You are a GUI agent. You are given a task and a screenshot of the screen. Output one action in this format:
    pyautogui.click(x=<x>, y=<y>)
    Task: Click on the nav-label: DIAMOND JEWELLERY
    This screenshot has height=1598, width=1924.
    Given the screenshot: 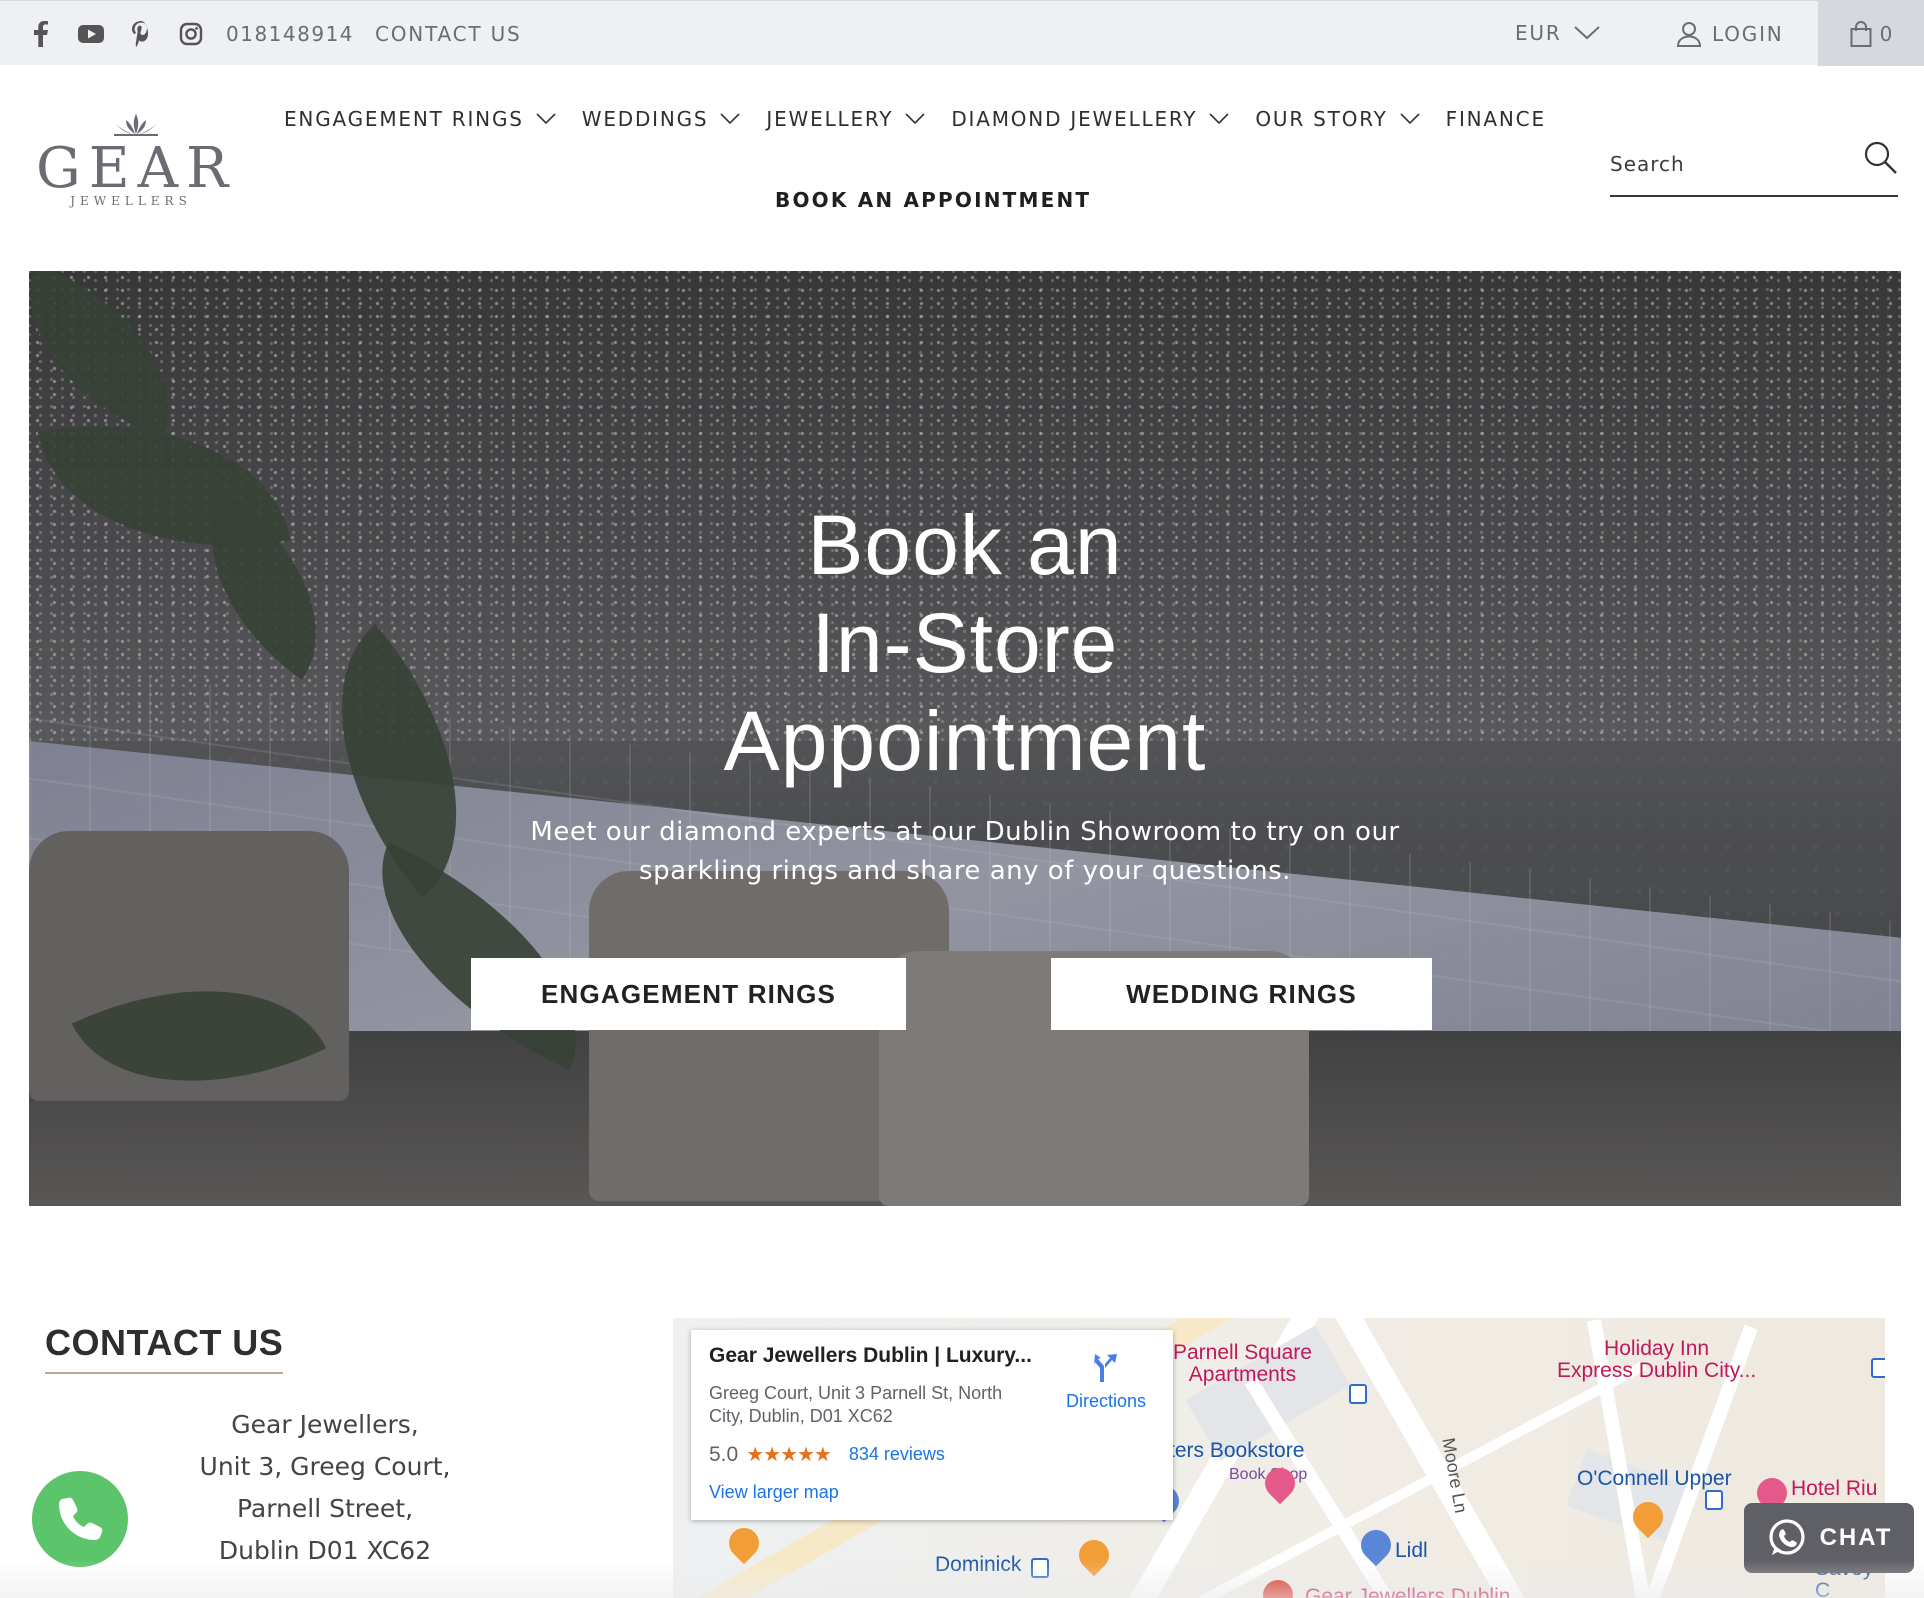 What is the action you would take?
    pyautogui.click(x=1074, y=119)
    